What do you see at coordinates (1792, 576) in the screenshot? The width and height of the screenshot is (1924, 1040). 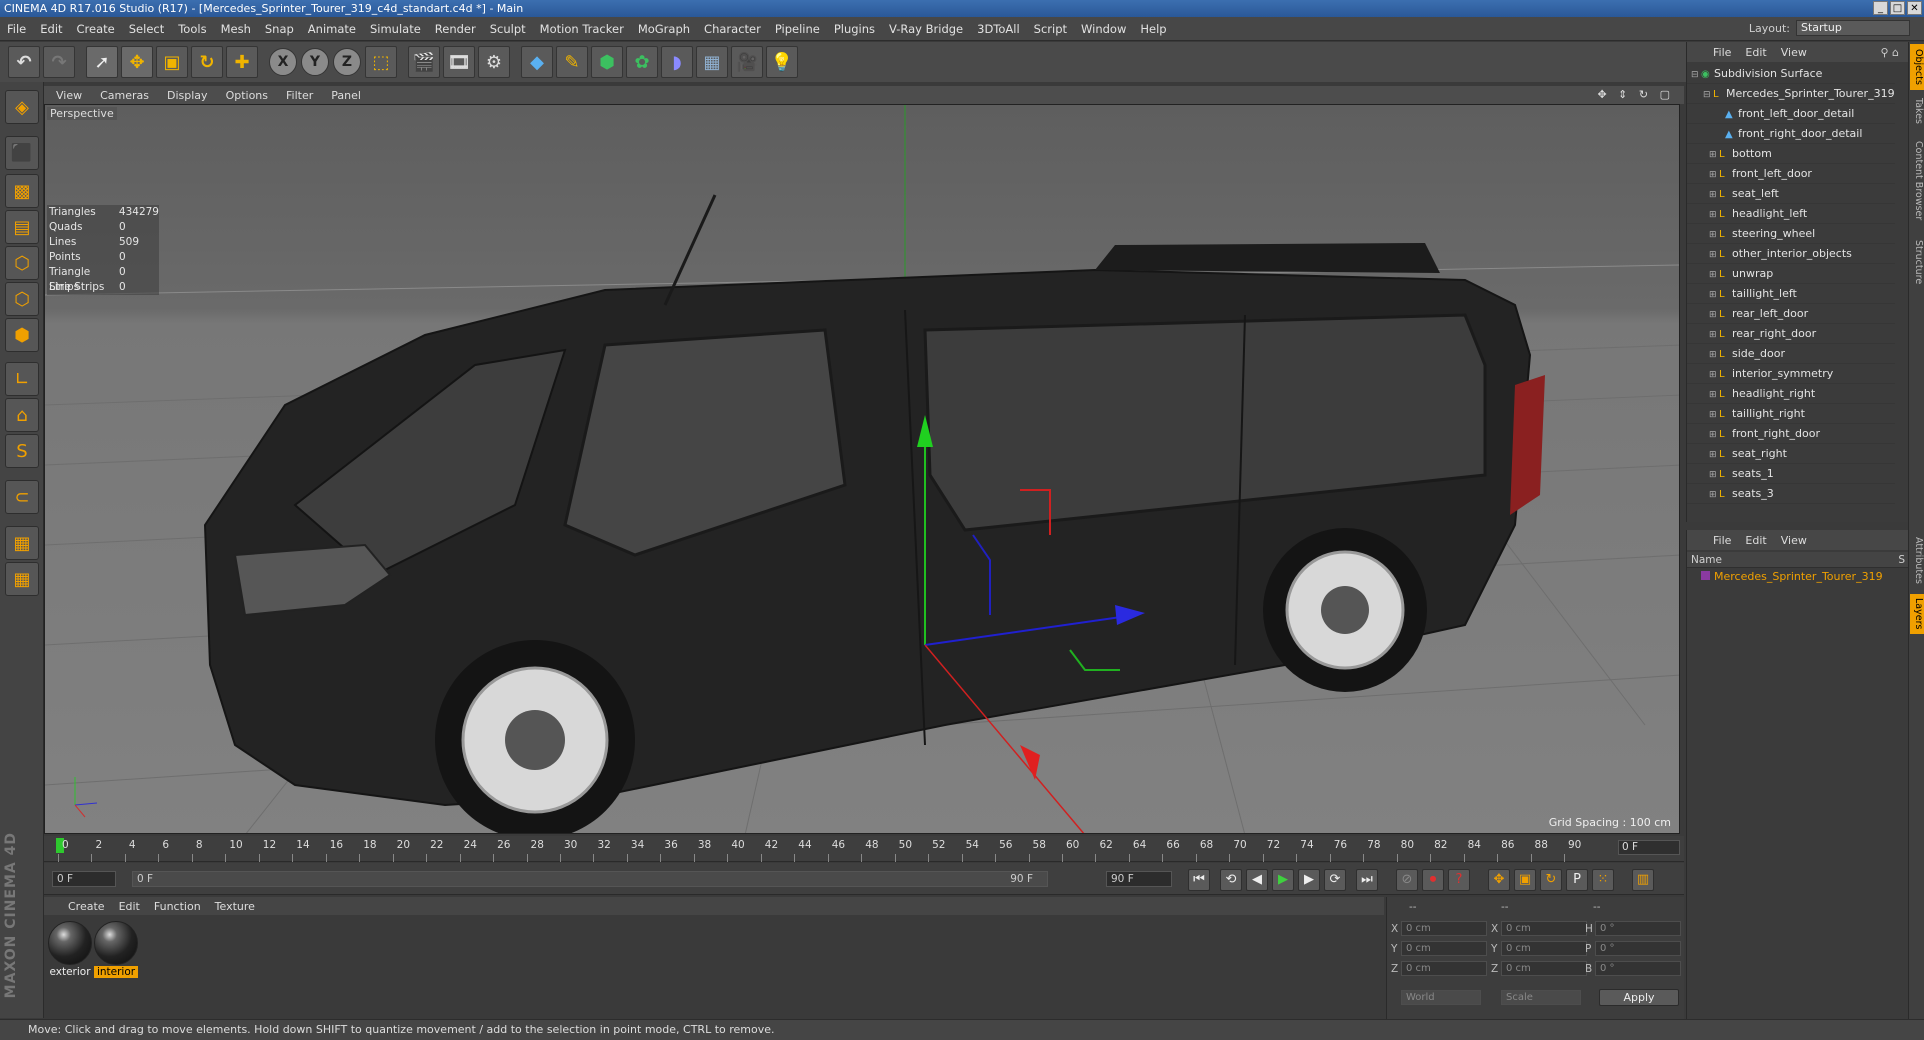 I see `layer-row: Mercedes_Sprinter_Tourer_319` at bounding box center [1792, 576].